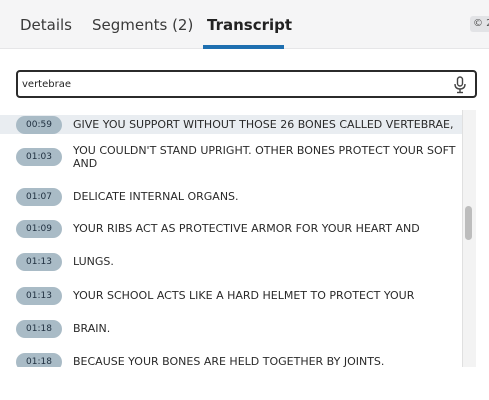 The image size is (489, 400). I want to click on transcript-text: LUNGS., so click(93, 261).